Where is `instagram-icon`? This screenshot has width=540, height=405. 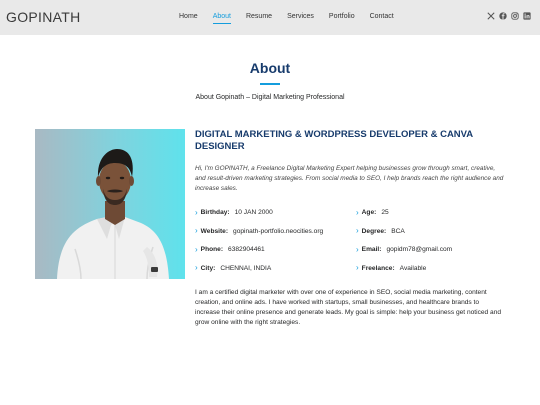 instagram-icon is located at coordinates (515, 16).